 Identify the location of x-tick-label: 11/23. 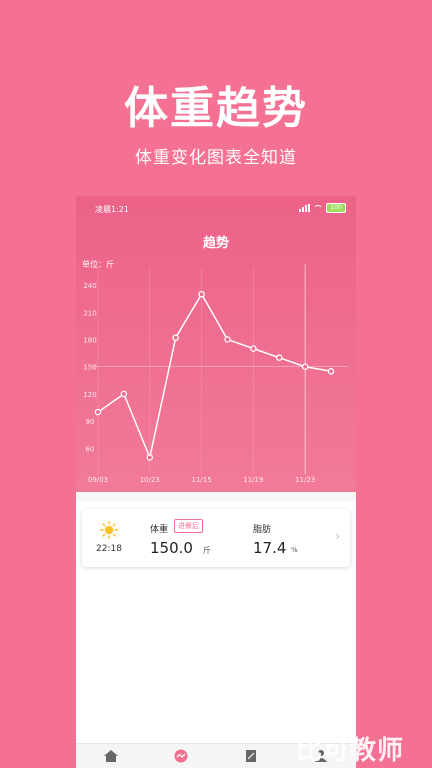
(305, 480).